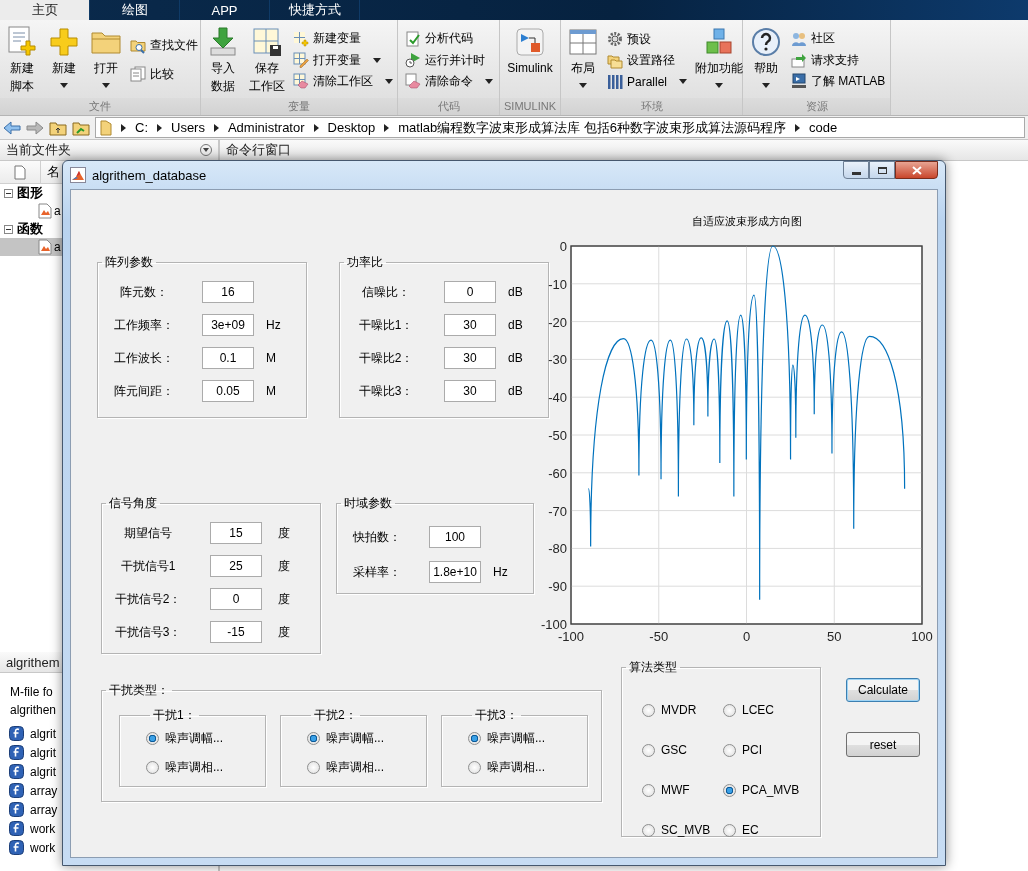 This screenshot has width=1028, height=871. I want to click on field-label: 干噪比3：, so click(386, 391).